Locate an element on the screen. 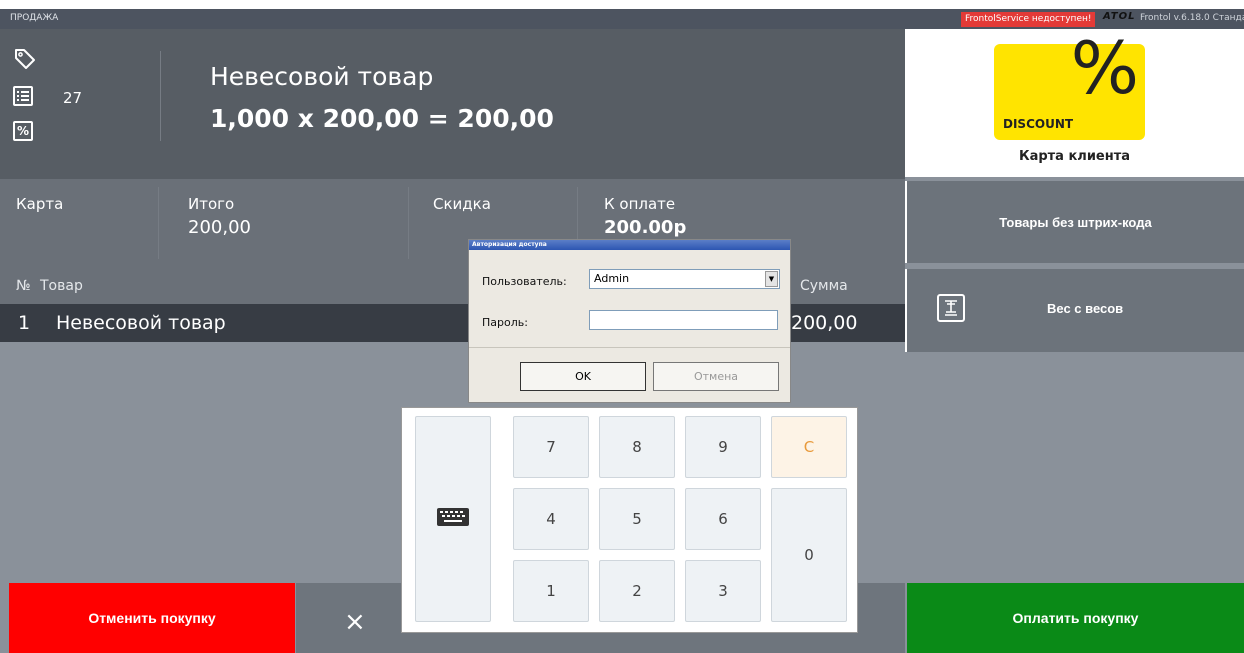 The image size is (1244, 653). weight-from-scales-button: Вес с весов is located at coordinates (1074, 310).